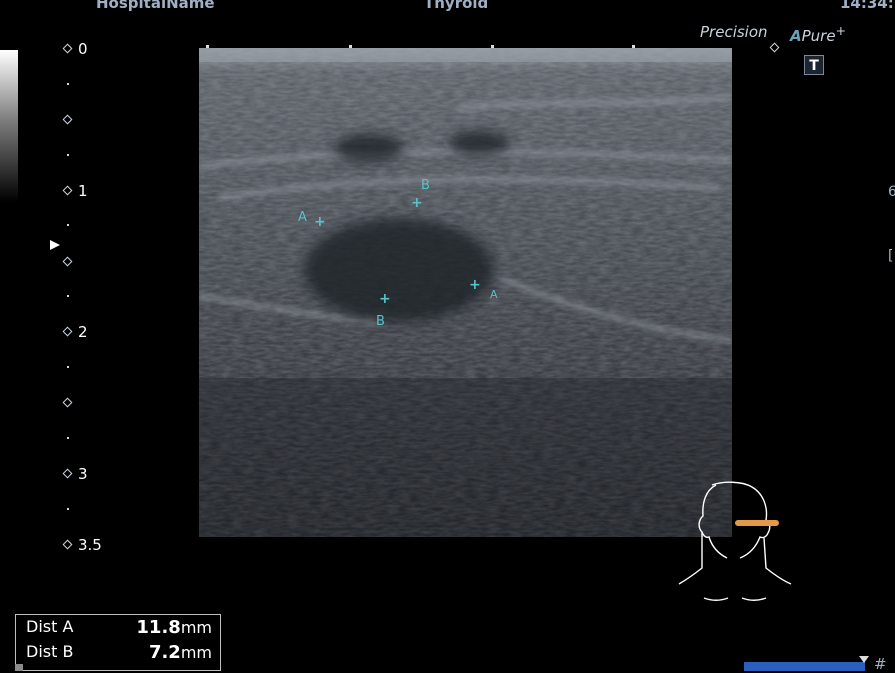 Image resolution: width=895 pixels, height=673 pixels. Describe the element at coordinates (164, 652) in the screenshot. I see `measurement-number: 7.2` at that location.